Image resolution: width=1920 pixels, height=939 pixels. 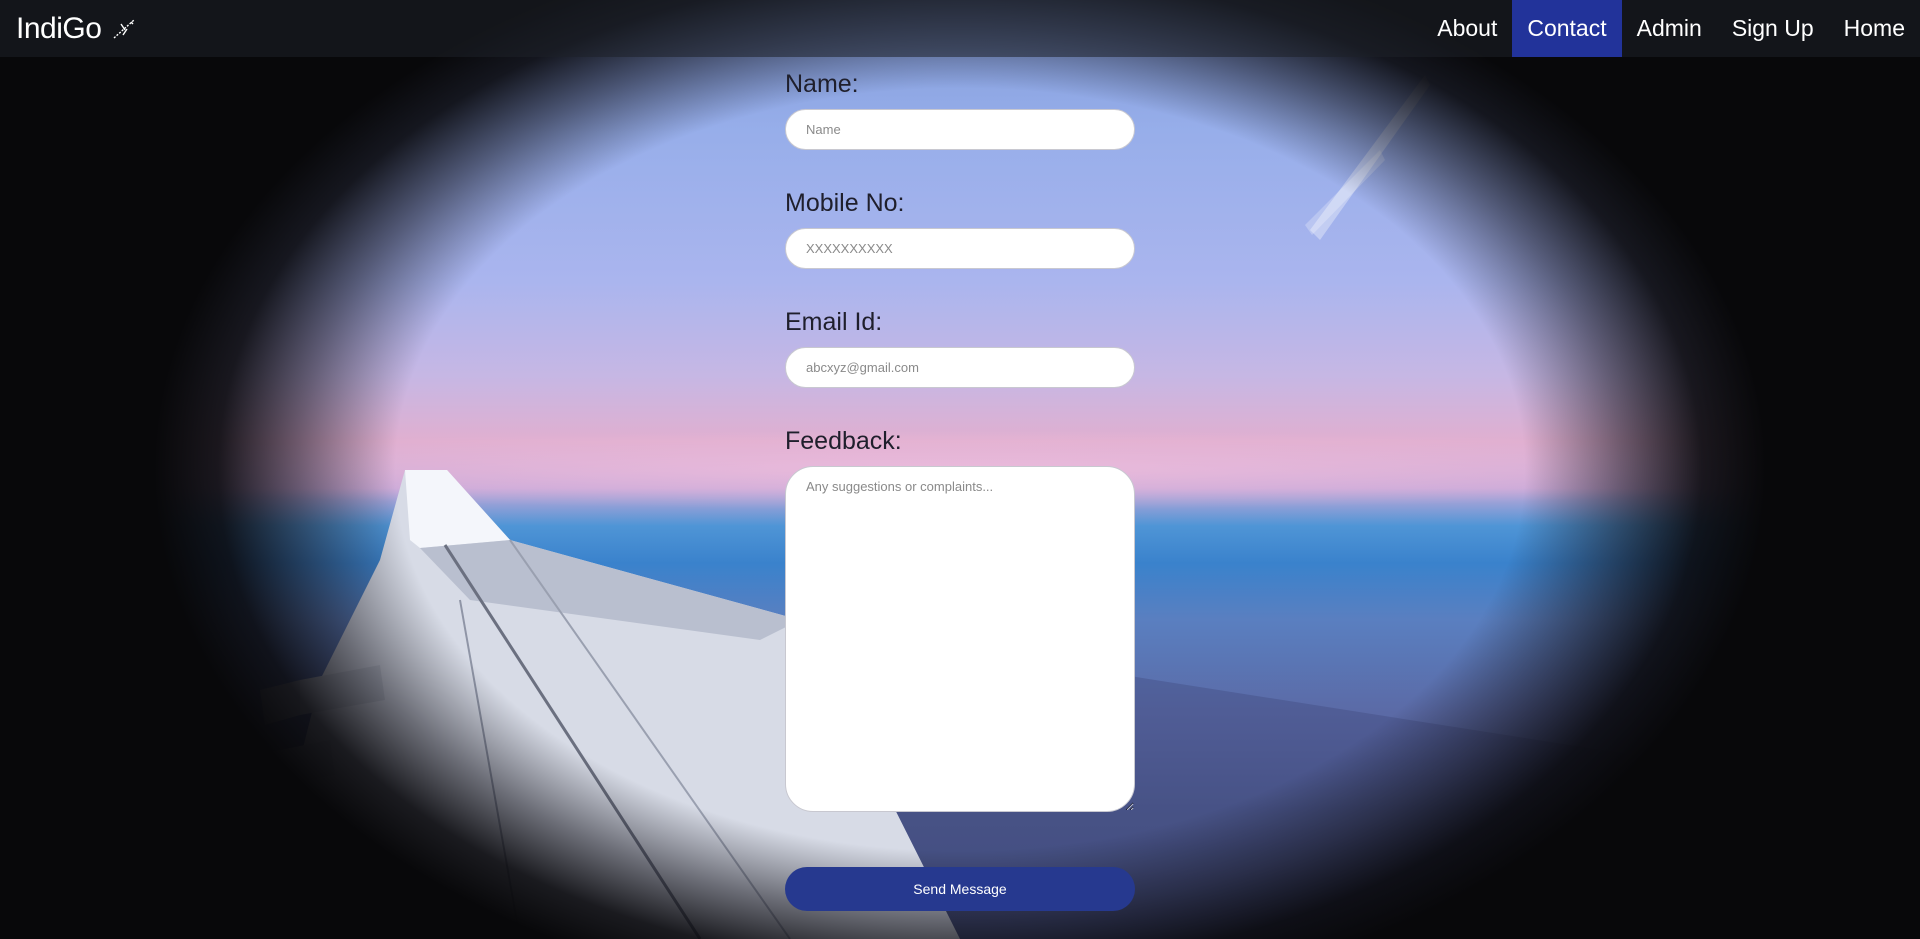 I want to click on airplane-icon, so click(x=124, y=29).